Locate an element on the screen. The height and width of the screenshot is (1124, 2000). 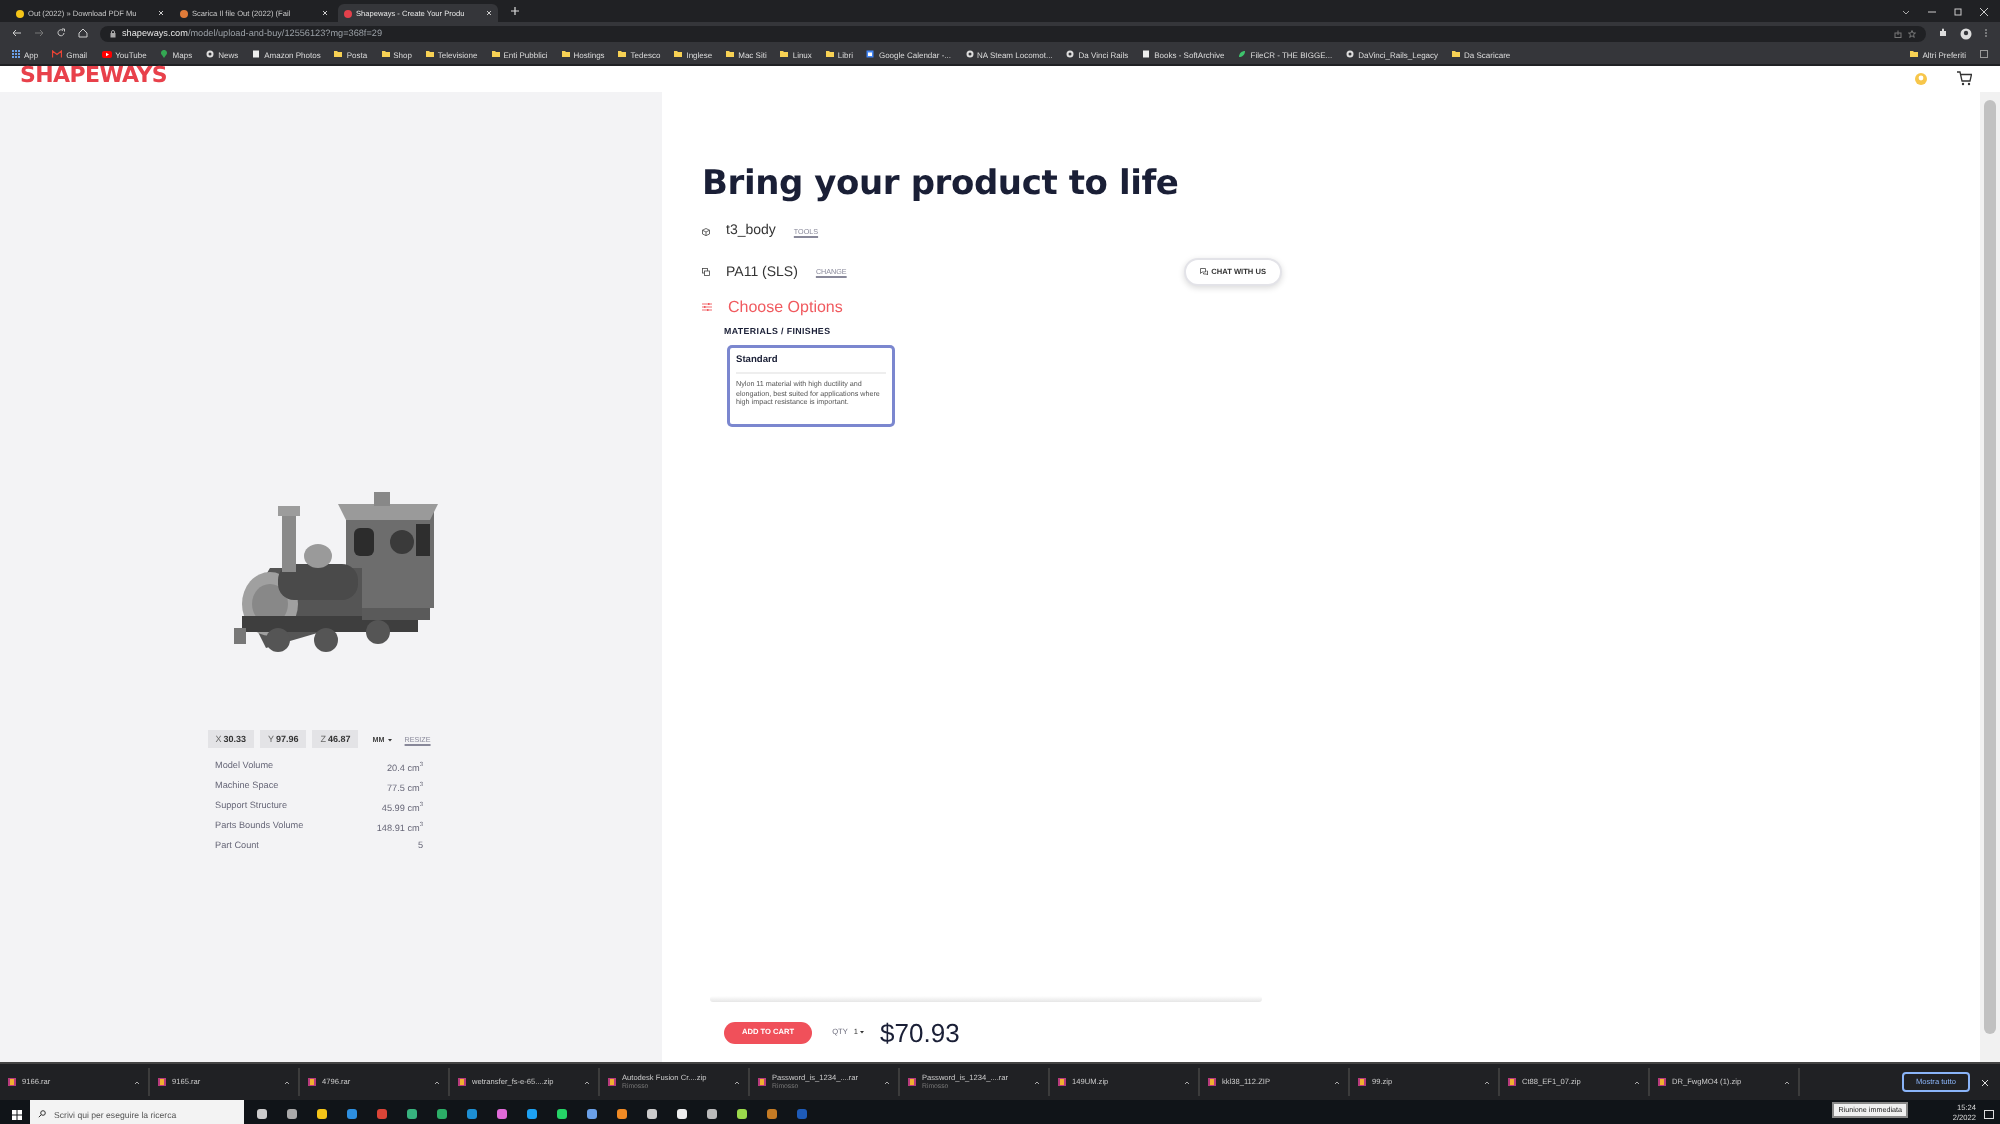
new-tab-icon is located at coordinates (515, 11).